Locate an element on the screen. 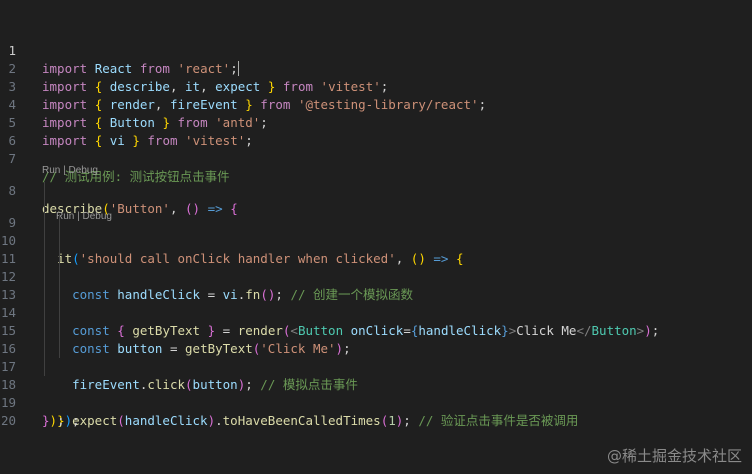 The width and height of the screenshot is (752, 474). code-line-1: 1 import React from 'react'; is located at coordinates (376, 50).